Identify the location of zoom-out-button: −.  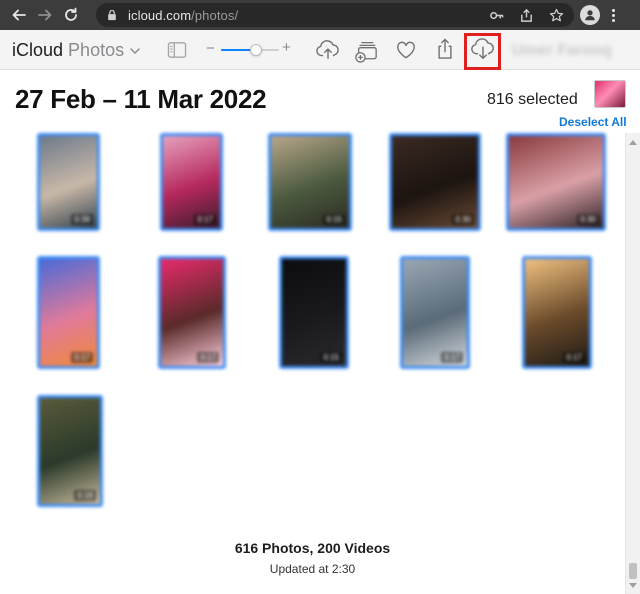
(210, 48).